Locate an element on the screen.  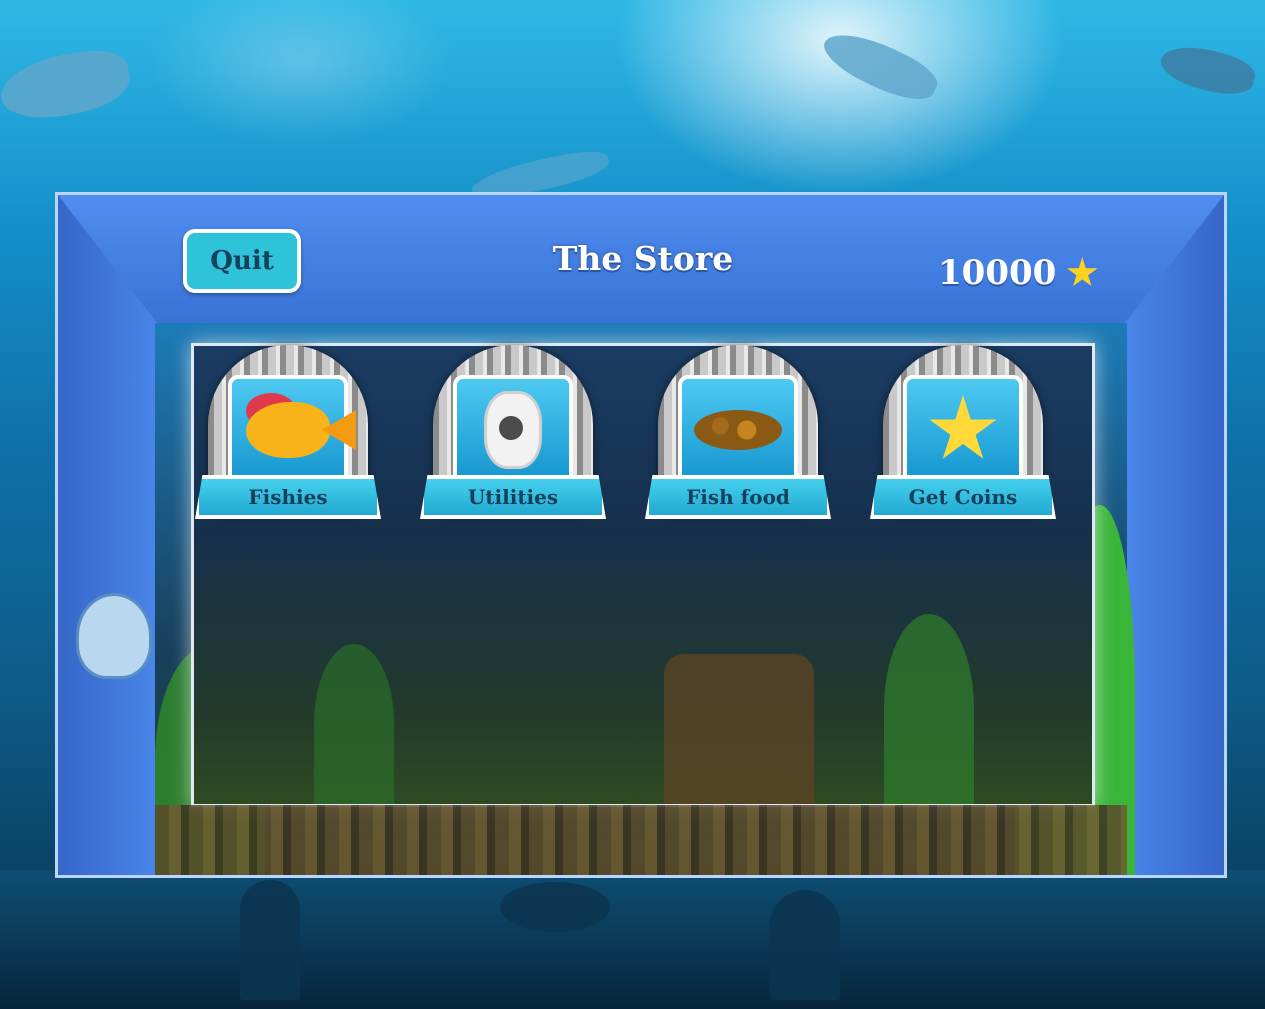
coin-count: 10000 is located at coordinates (997, 273).